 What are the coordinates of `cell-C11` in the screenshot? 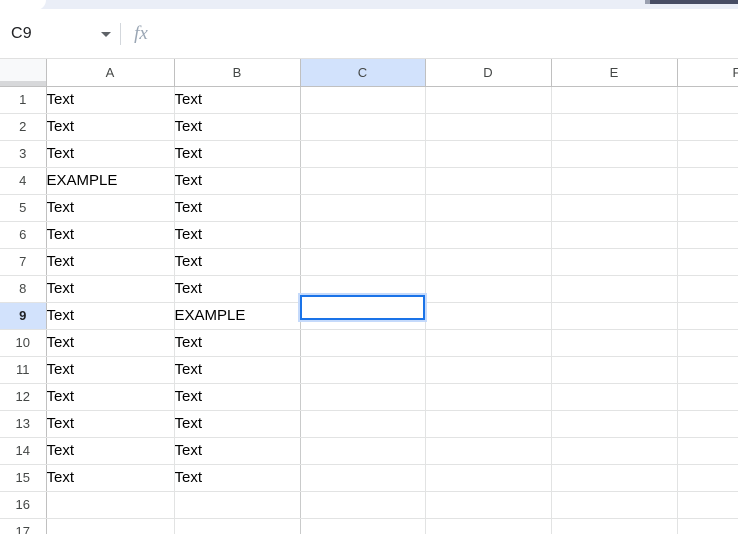 It's located at (363, 370).